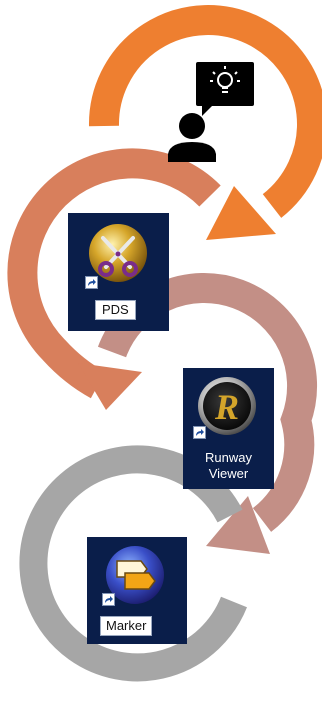 The height and width of the screenshot is (708, 322). I want to click on svg-text: R, so click(226, 407).